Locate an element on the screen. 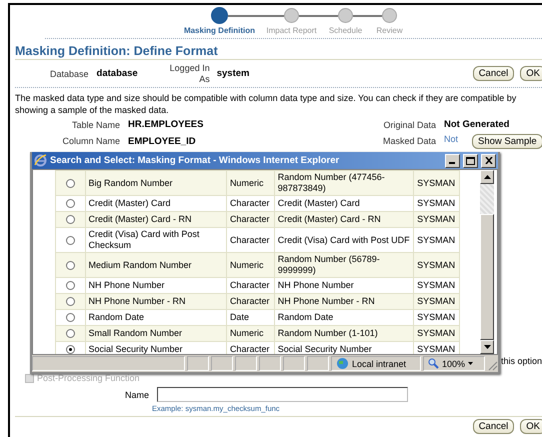 The image size is (542, 437). instruction-text: The masked data type and size should be compatible with column data type and size. You can check if they are compatible by showing a sample of the masked data. is located at coordinates (266, 104).